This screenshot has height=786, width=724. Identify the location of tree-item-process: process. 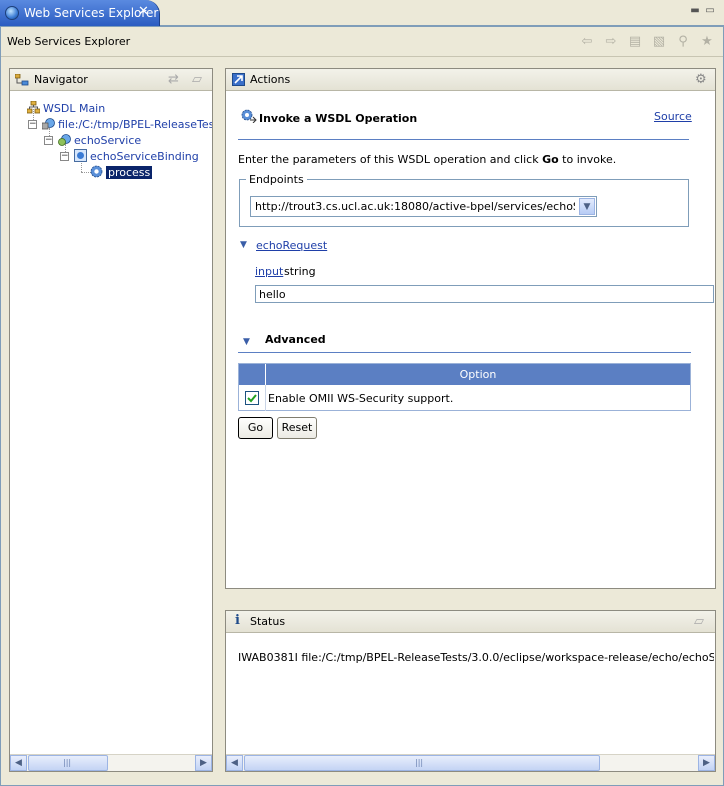
(121, 172).